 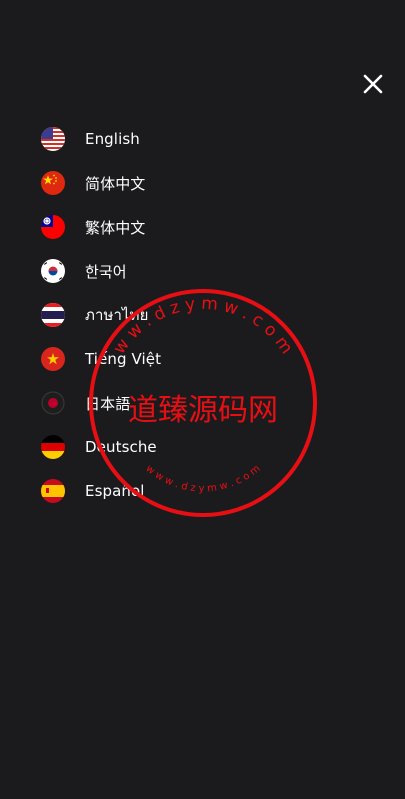 I want to click on language-item-german: Deutsche, so click(x=202, y=447).